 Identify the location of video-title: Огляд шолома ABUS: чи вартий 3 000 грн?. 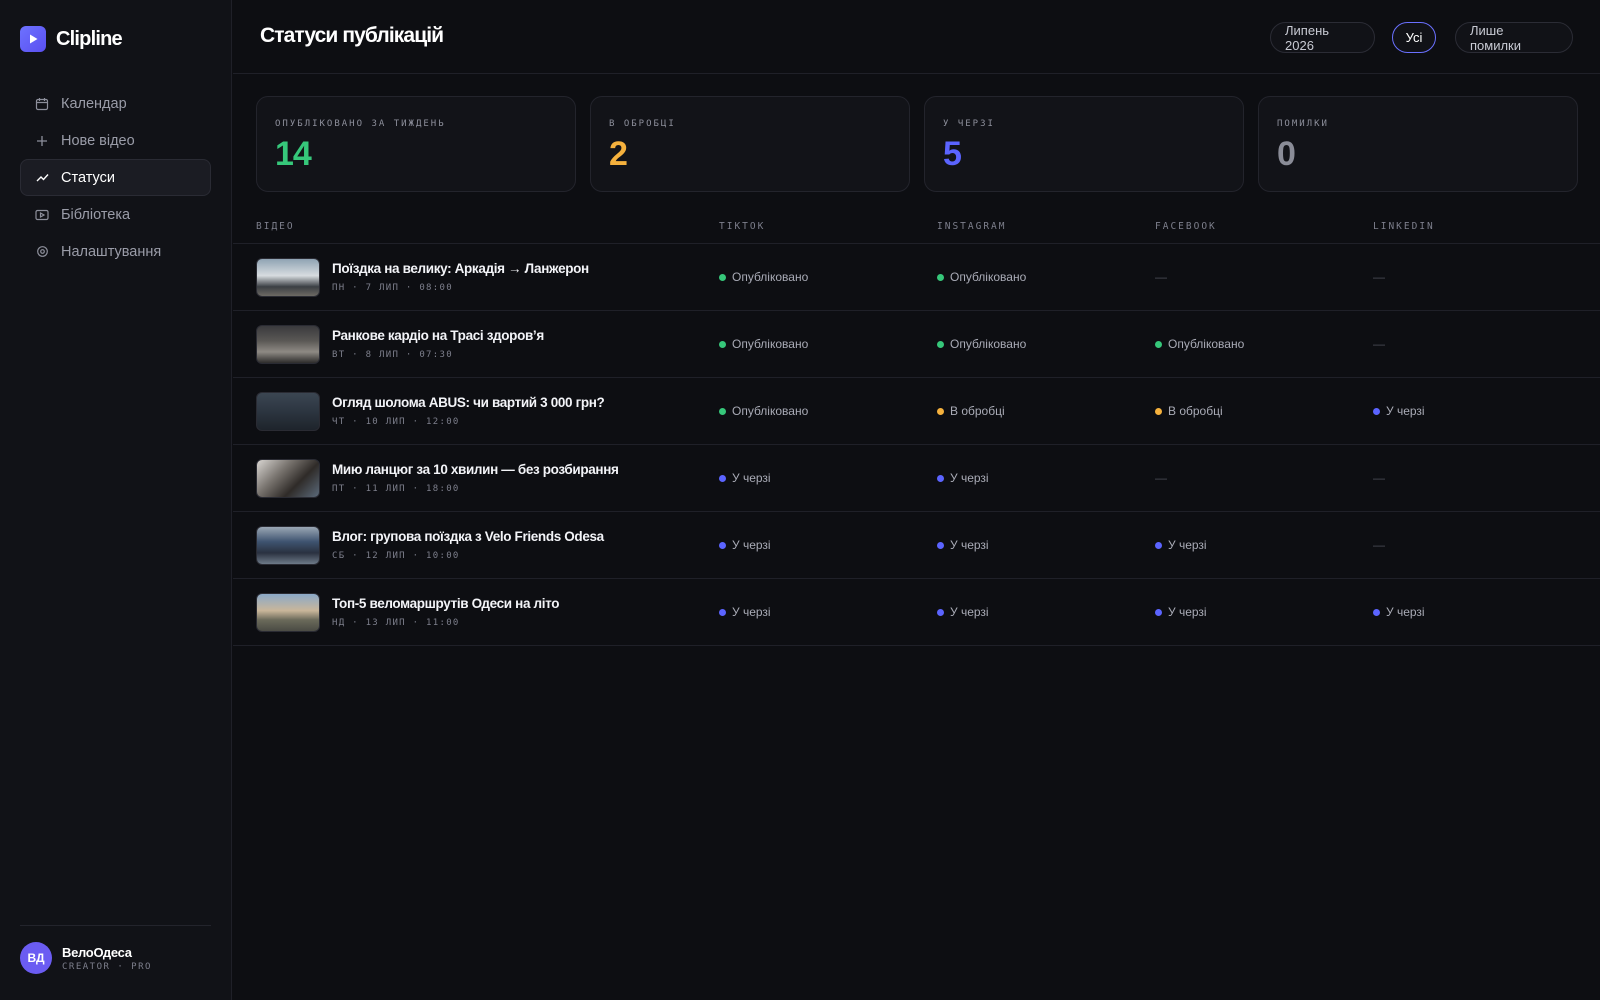
(468, 402).